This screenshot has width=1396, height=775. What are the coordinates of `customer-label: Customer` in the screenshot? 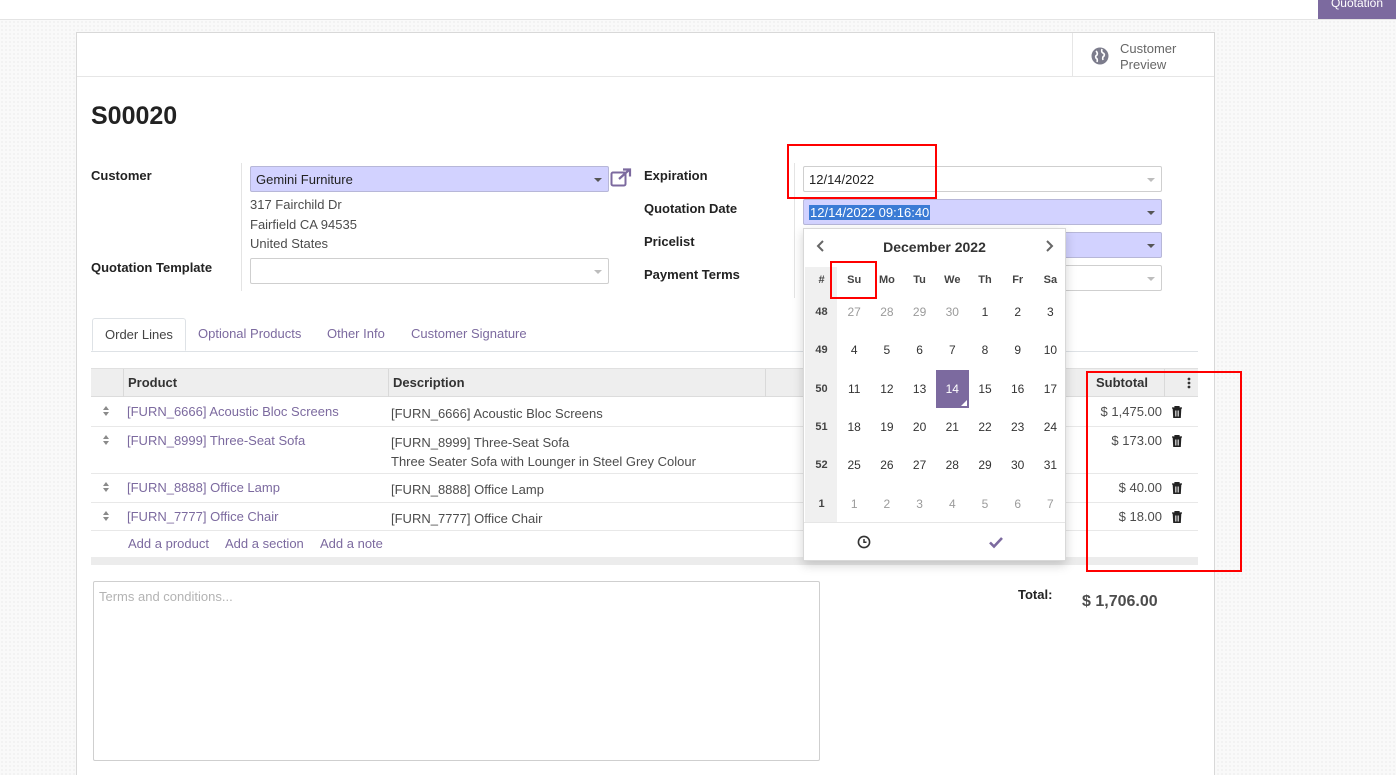 It's located at (121, 175).